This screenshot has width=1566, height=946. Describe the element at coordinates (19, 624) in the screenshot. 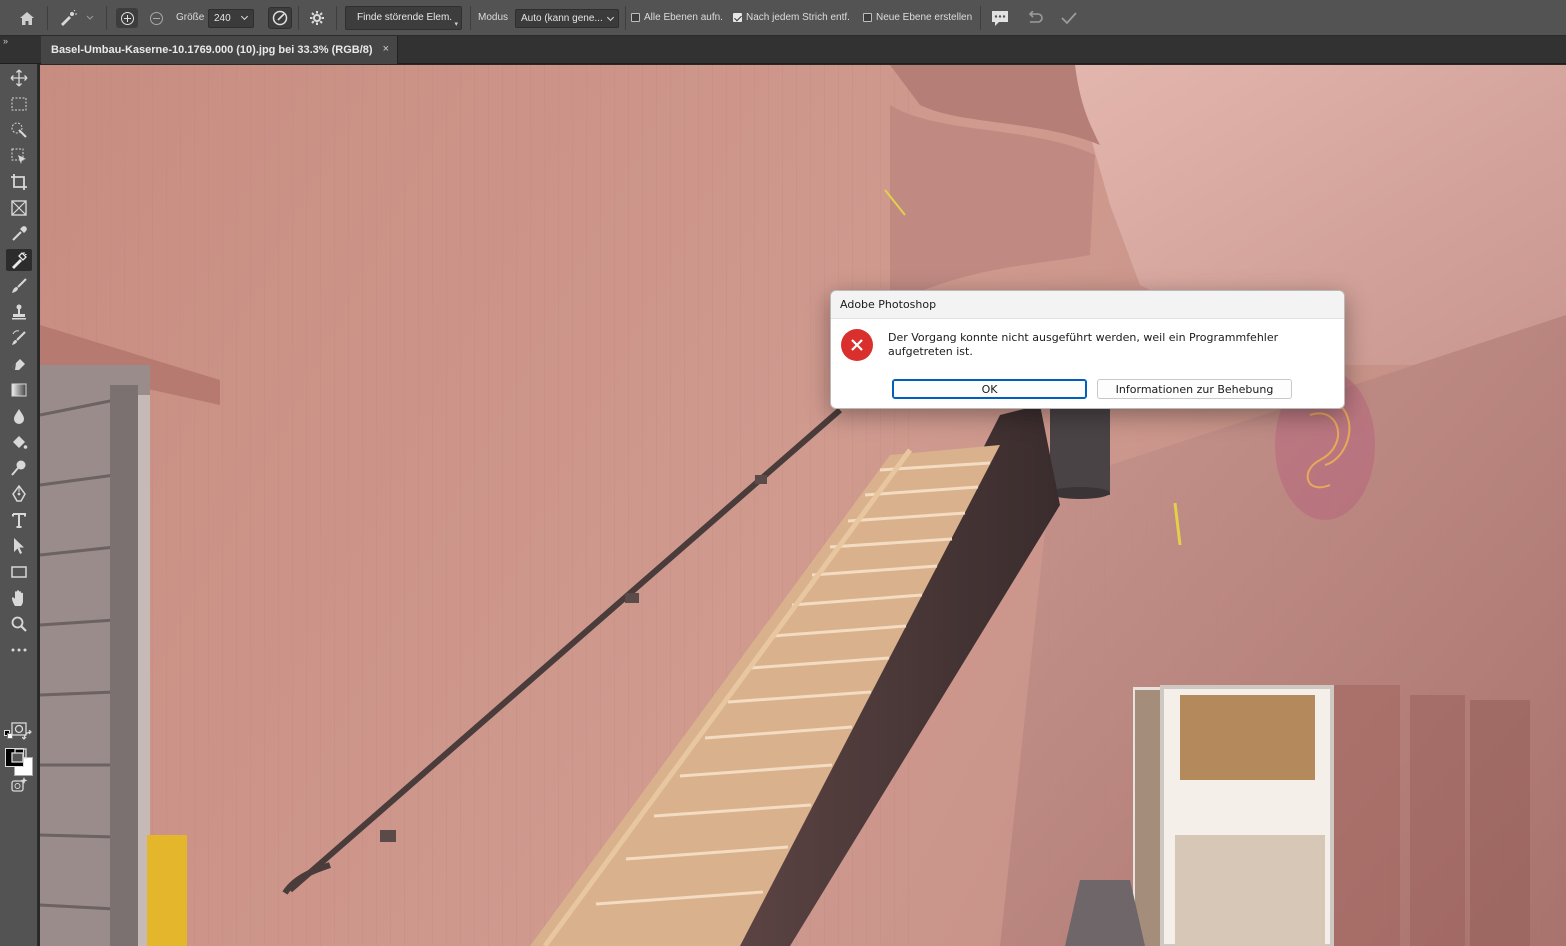

I see `zoom-icon` at that location.